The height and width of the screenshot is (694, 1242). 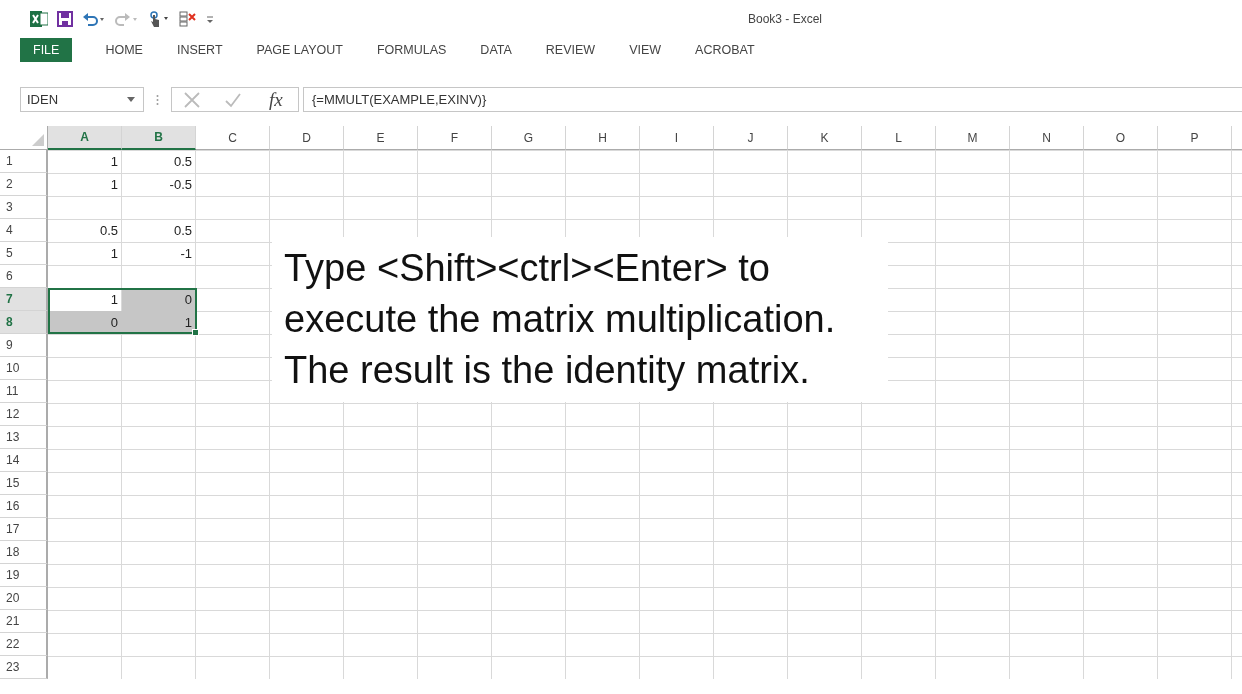 I want to click on touch-icon, so click(x=159, y=19).